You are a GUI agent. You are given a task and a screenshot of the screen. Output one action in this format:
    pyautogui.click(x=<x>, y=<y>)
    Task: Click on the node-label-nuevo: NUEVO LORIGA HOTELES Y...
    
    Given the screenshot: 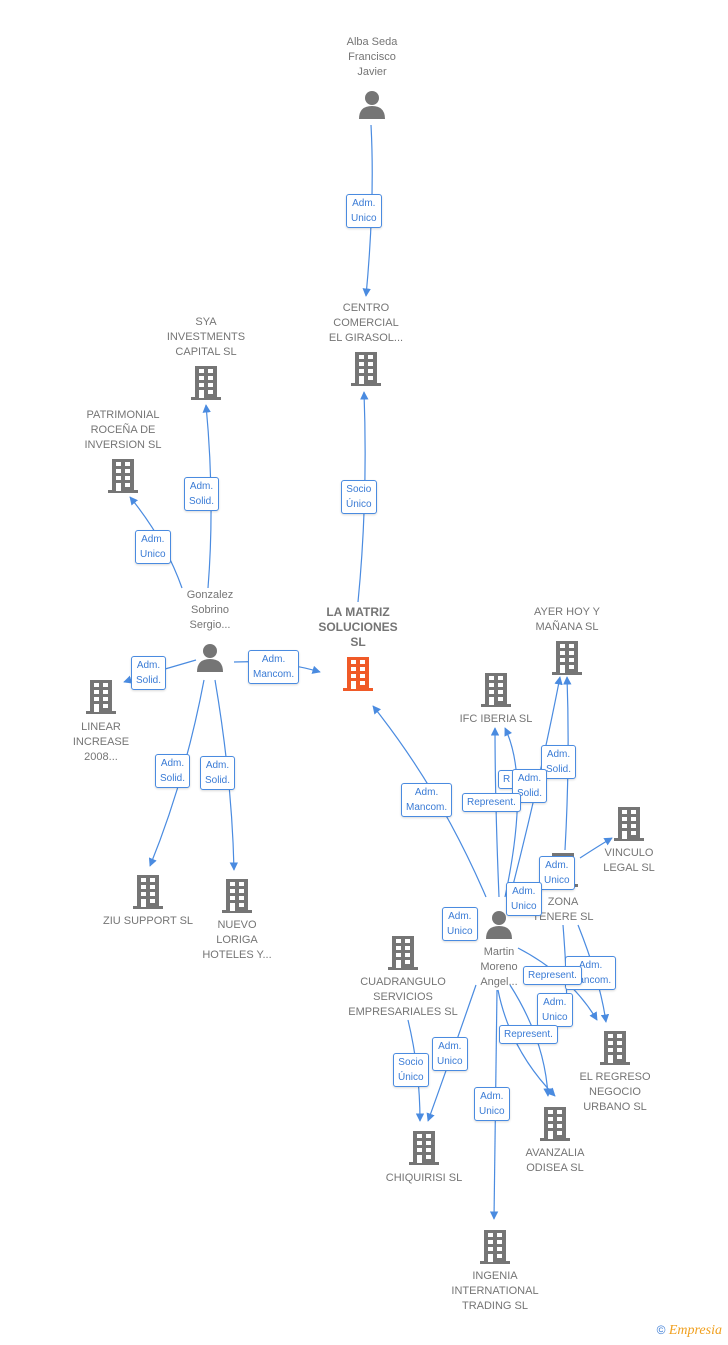 What is the action you would take?
    pyautogui.click(x=237, y=940)
    